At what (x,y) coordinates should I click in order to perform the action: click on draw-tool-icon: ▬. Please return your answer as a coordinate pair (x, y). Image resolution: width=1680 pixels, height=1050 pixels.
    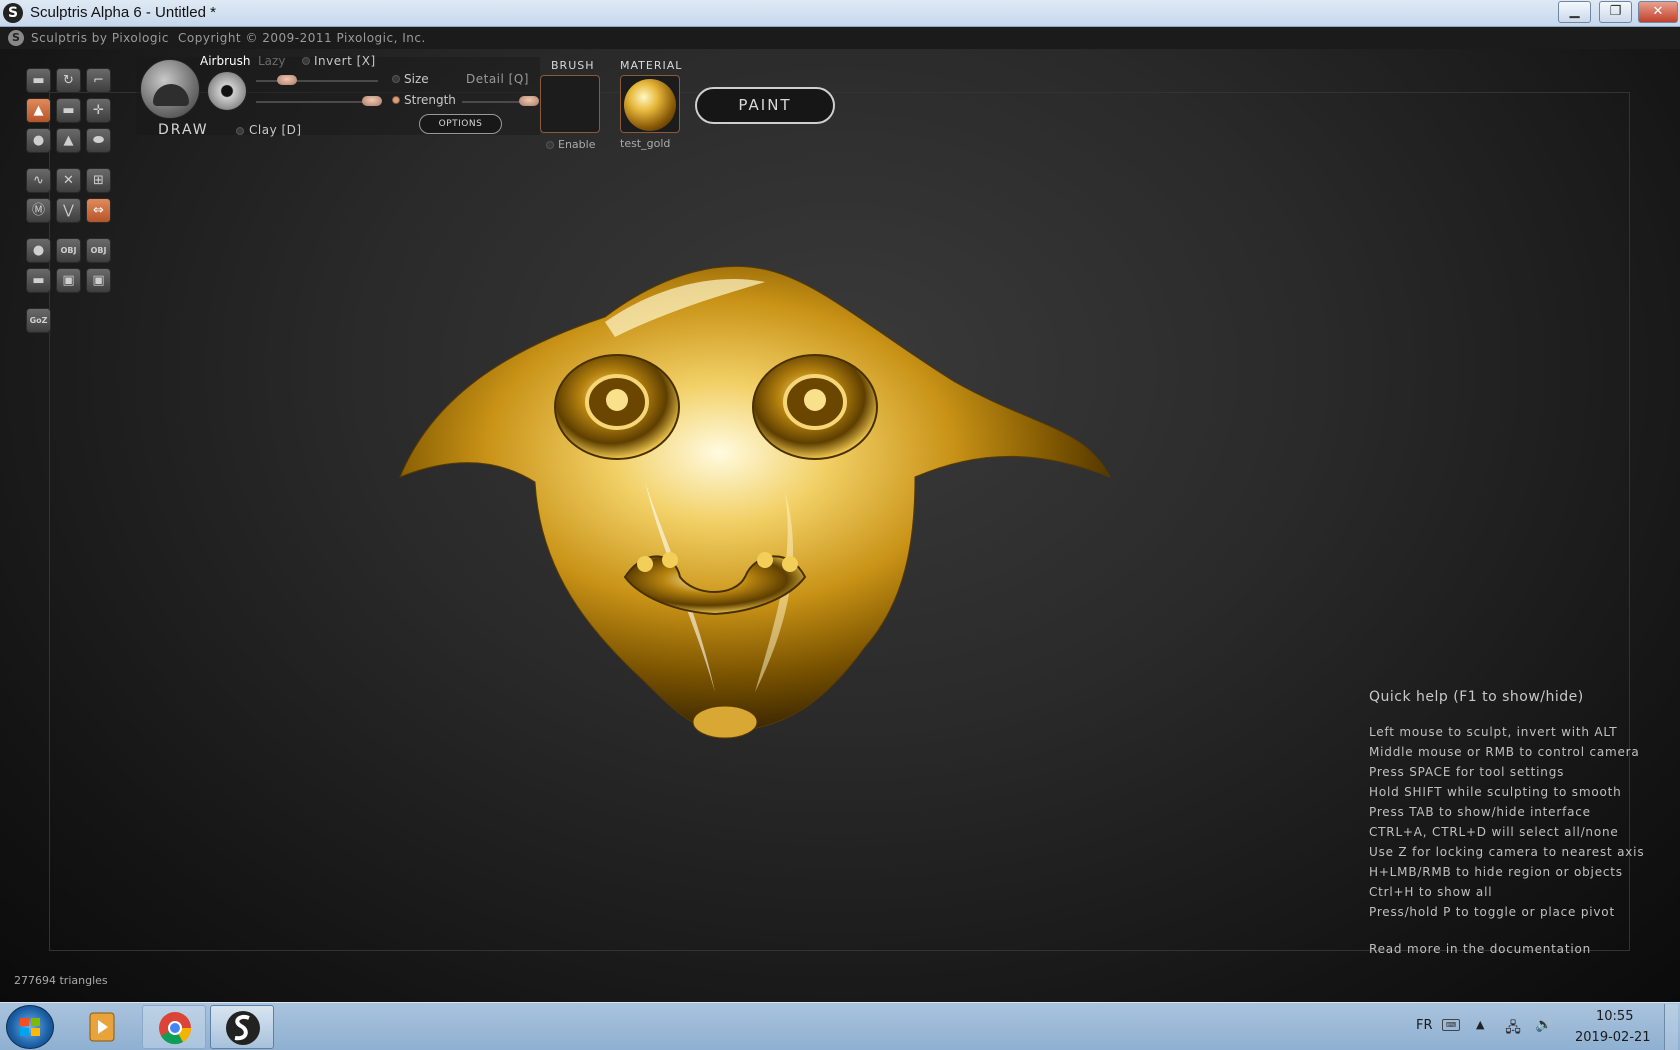
    Looking at the image, I should click on (38, 80).